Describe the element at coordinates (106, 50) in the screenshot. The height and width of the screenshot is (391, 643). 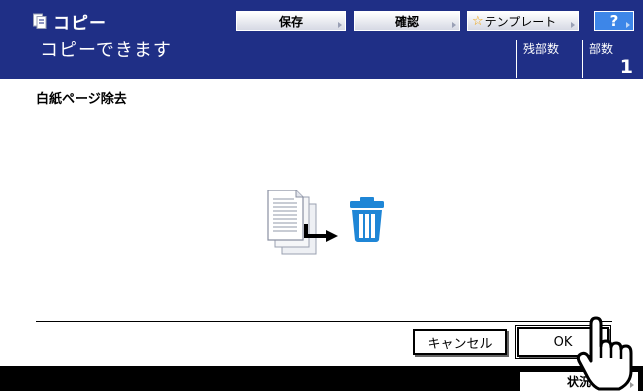
I see `status-message: コピーできます` at that location.